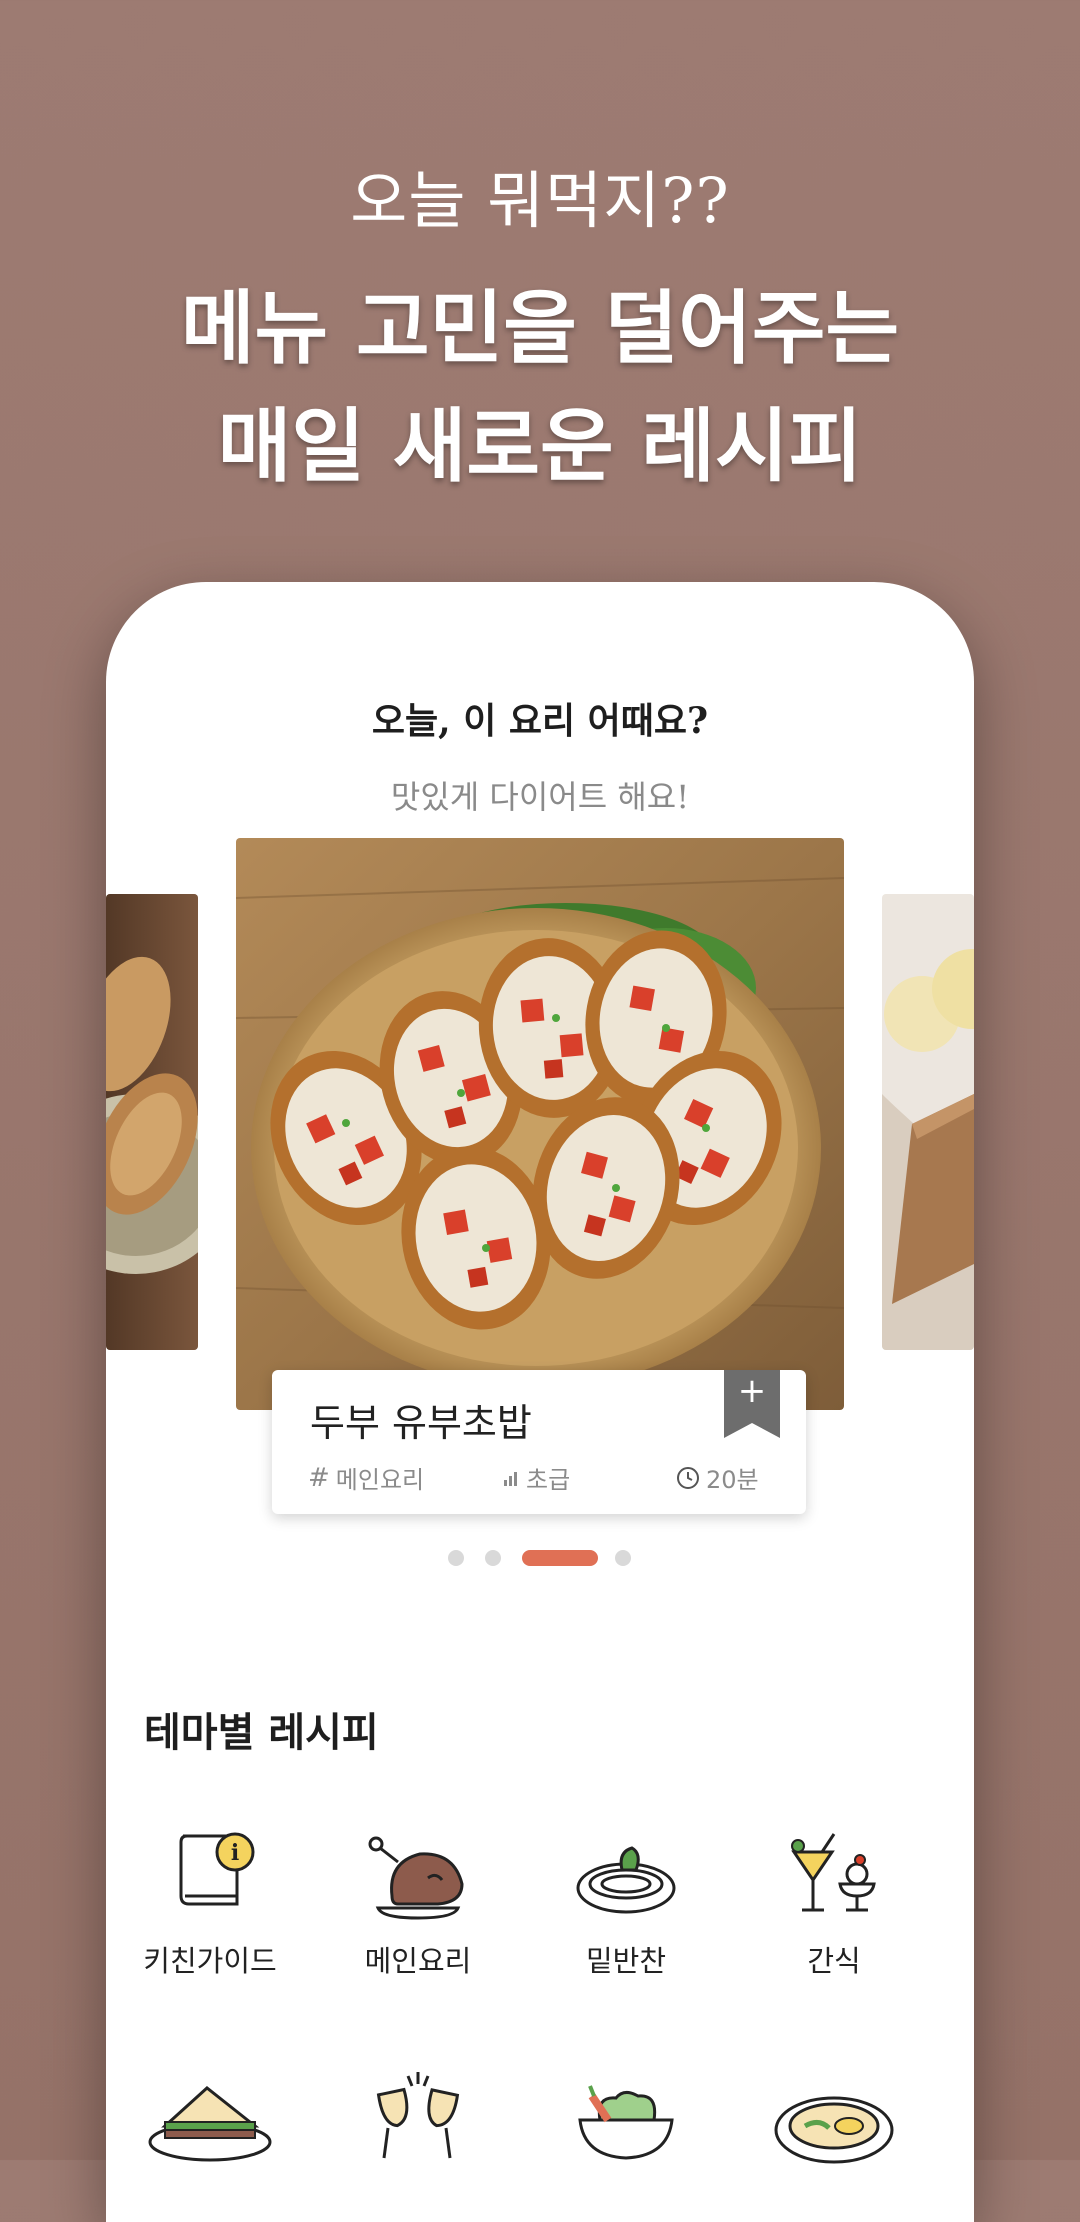 This screenshot has height=2222, width=1080. I want to click on bread-image, so click(152, 1122).